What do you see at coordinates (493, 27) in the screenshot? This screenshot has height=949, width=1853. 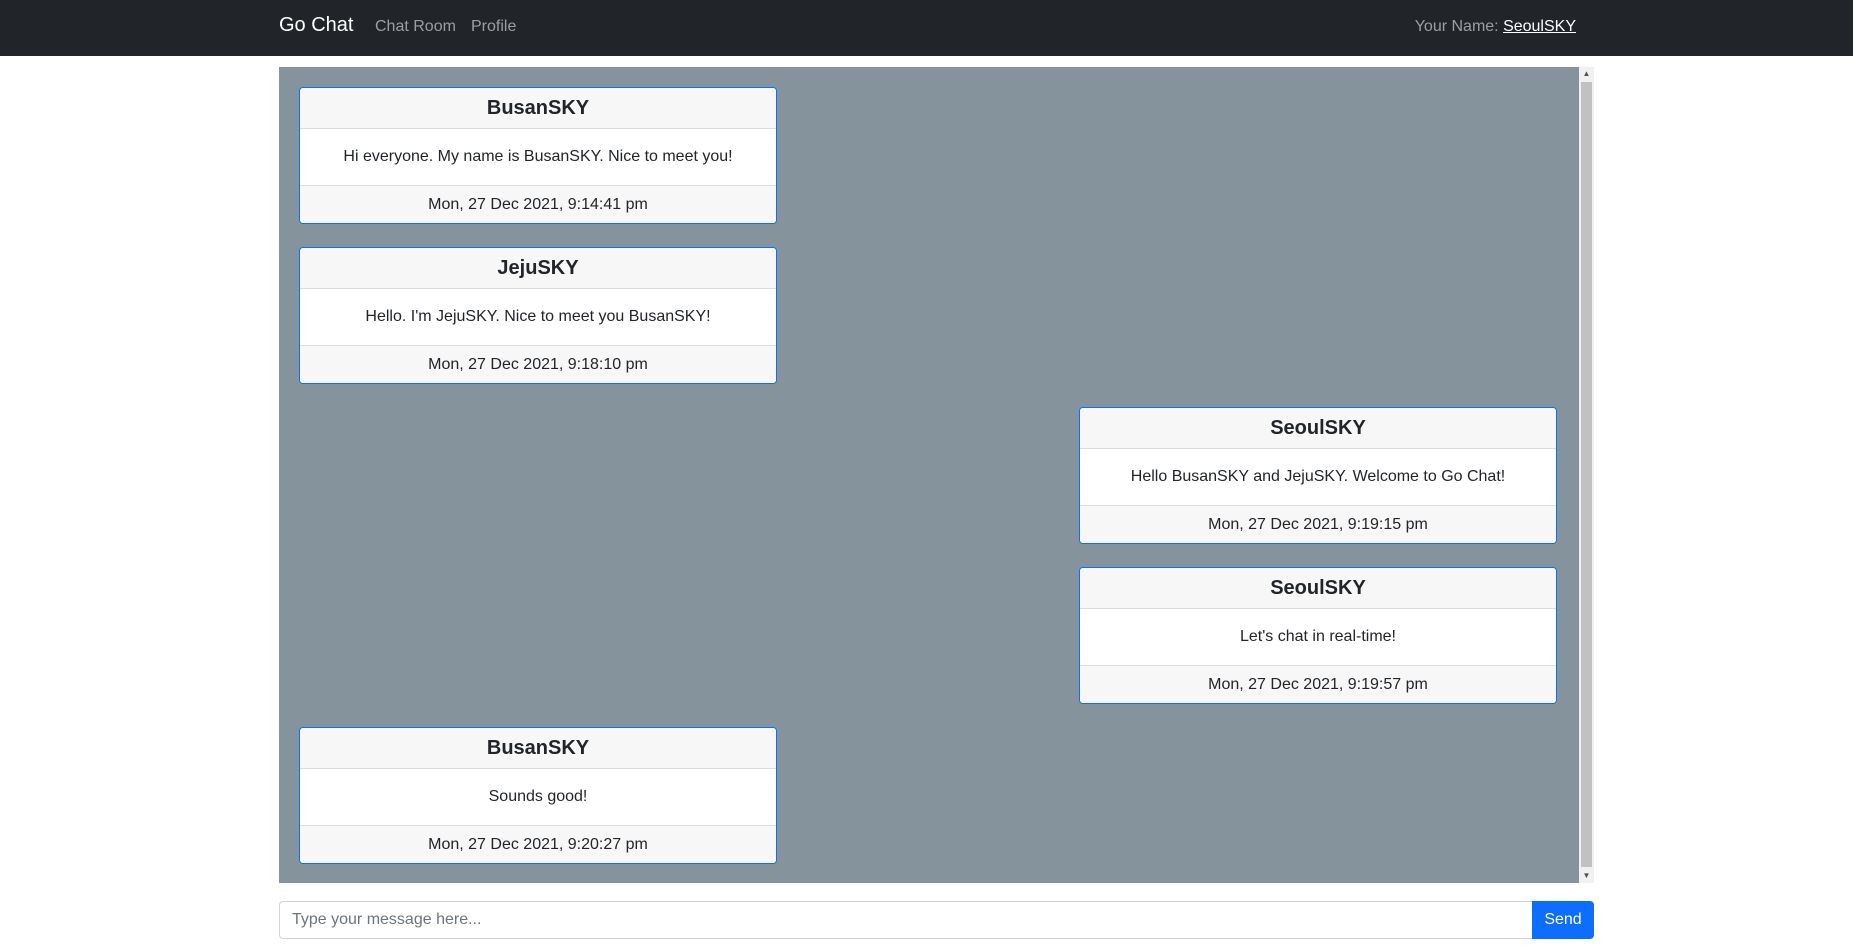 I see `nav-link-profile: Profile` at bounding box center [493, 27].